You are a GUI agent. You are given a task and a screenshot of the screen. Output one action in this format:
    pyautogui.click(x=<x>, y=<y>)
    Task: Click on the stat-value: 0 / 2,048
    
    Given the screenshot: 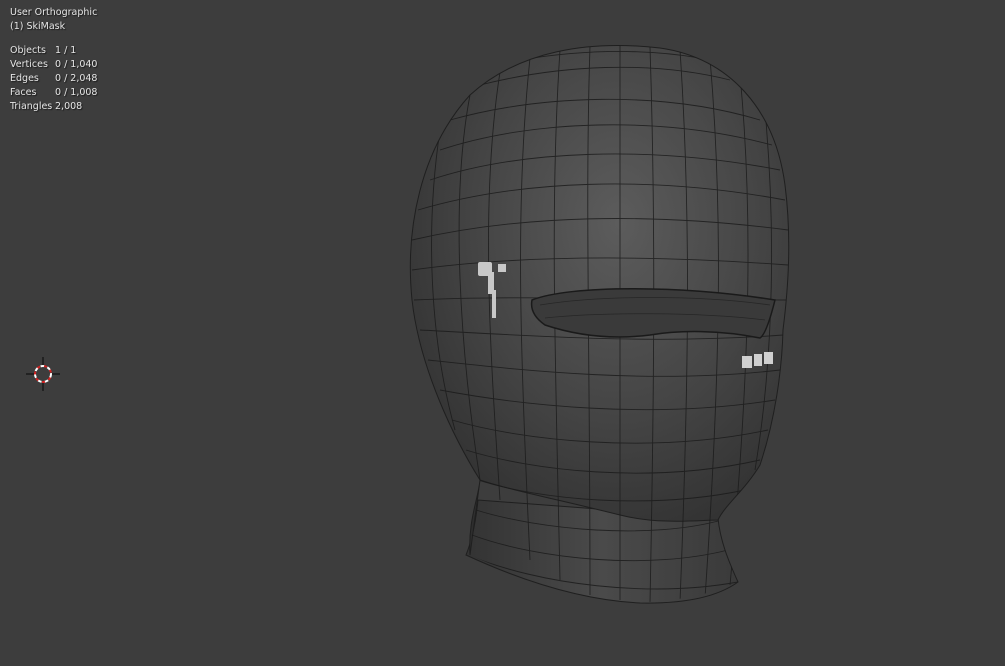 What is the action you would take?
    pyautogui.click(x=76, y=78)
    